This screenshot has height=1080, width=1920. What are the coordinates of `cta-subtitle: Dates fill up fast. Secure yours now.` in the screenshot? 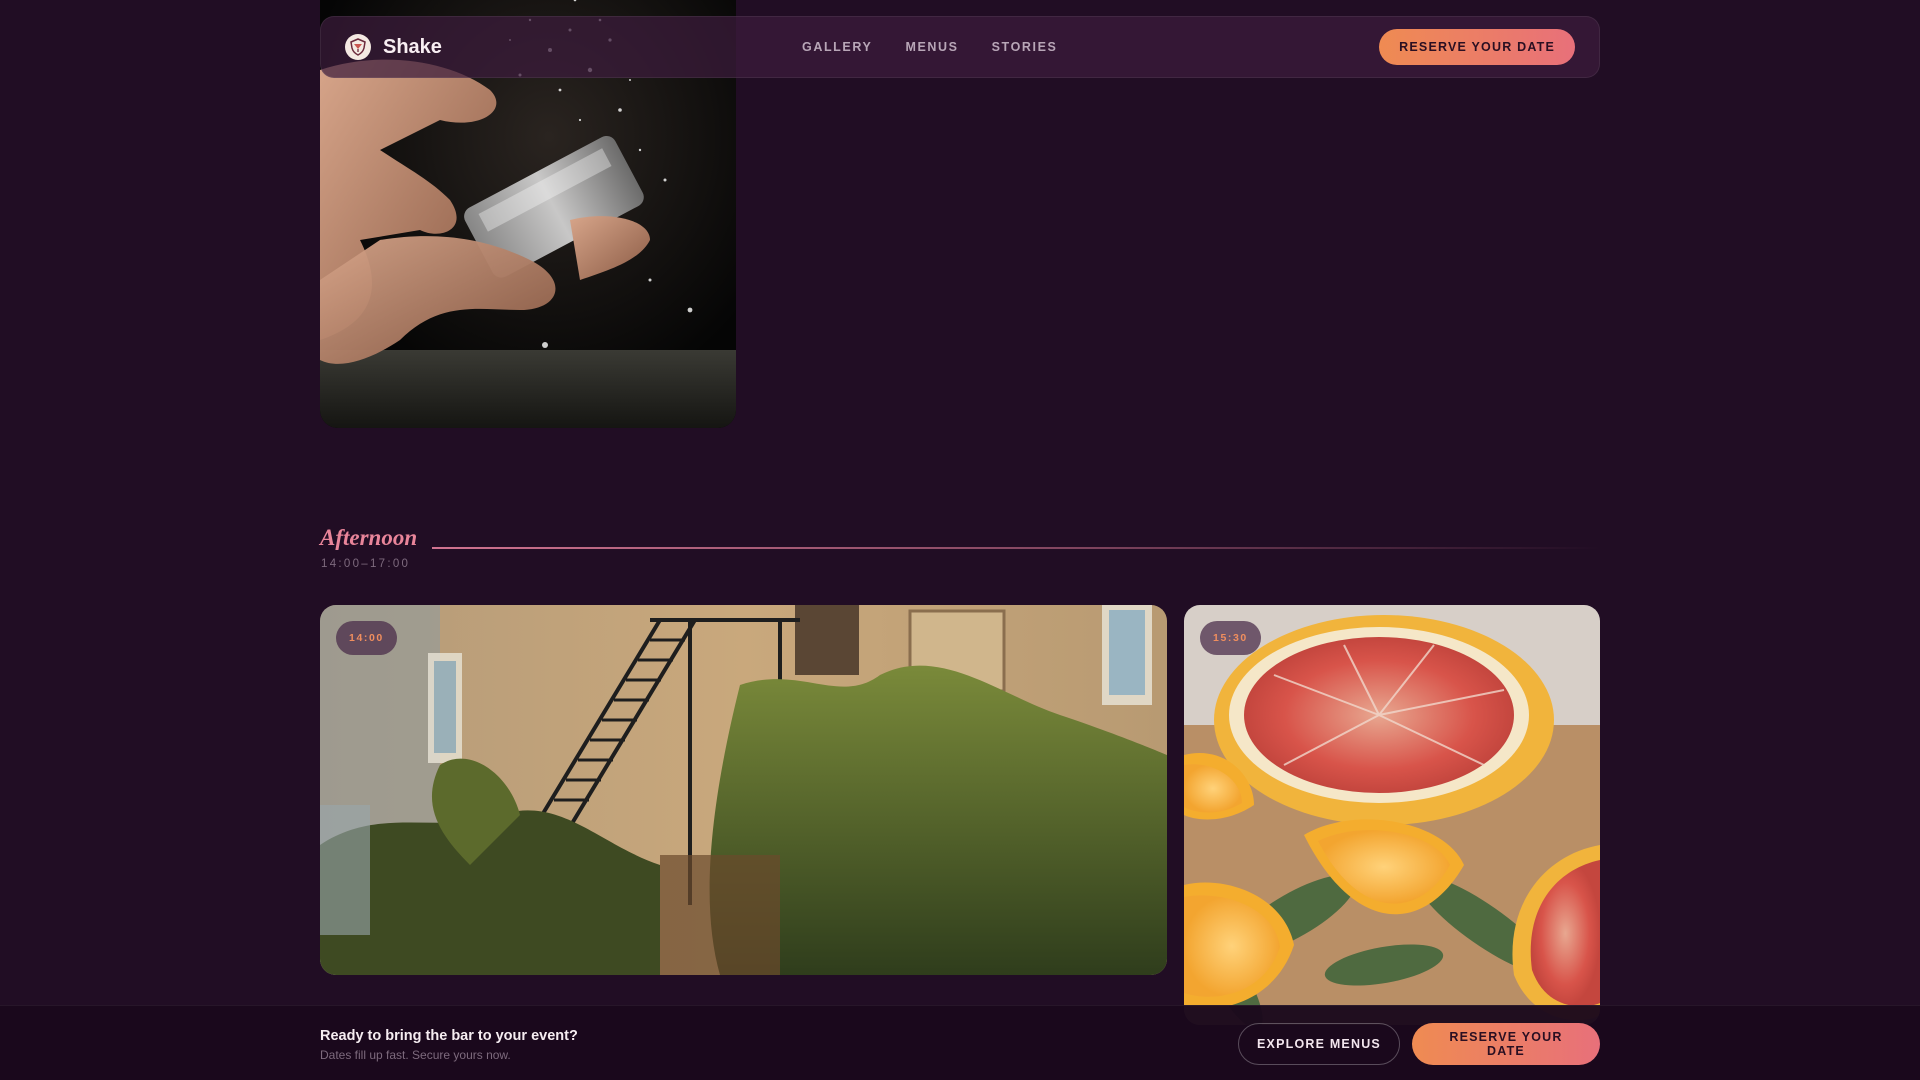 It's located at (415, 1055).